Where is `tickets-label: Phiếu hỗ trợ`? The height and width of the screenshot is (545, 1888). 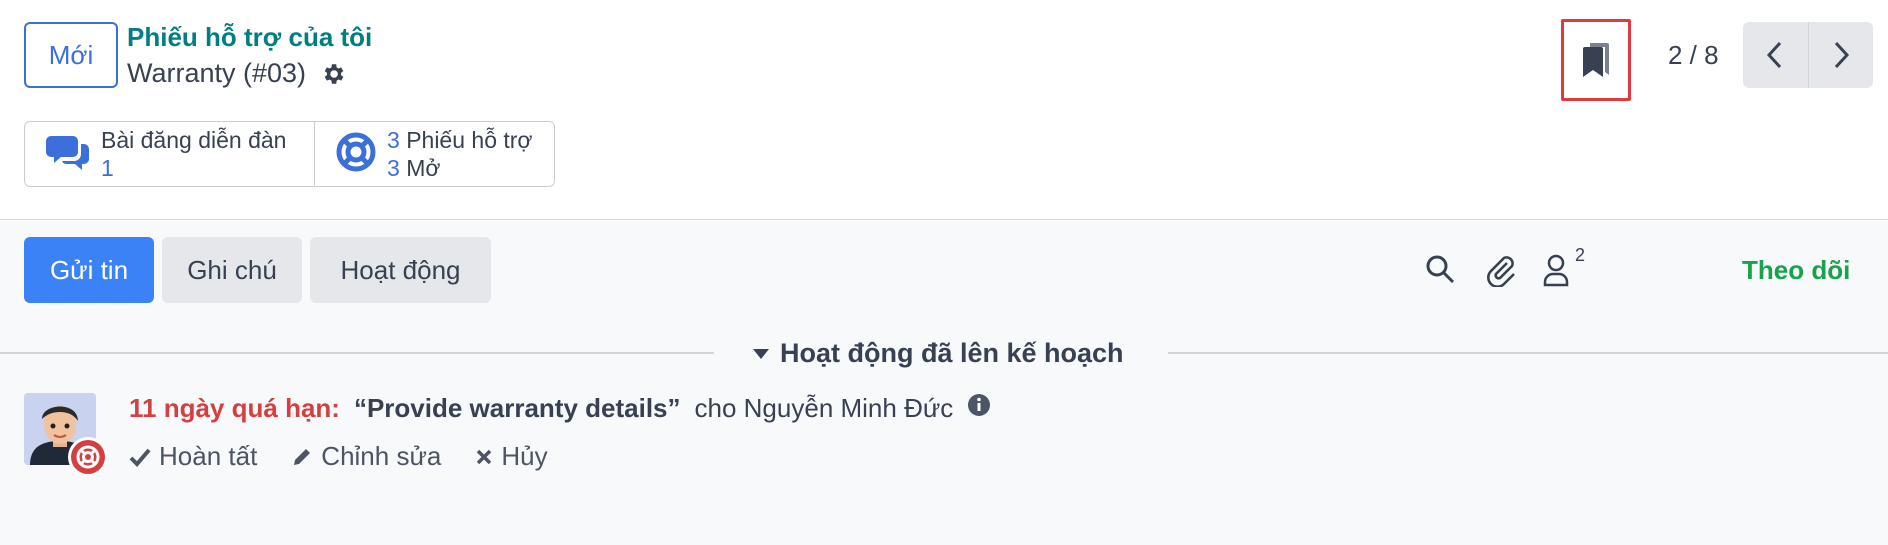
tickets-label: Phiếu hỗ trợ is located at coordinates (469, 140).